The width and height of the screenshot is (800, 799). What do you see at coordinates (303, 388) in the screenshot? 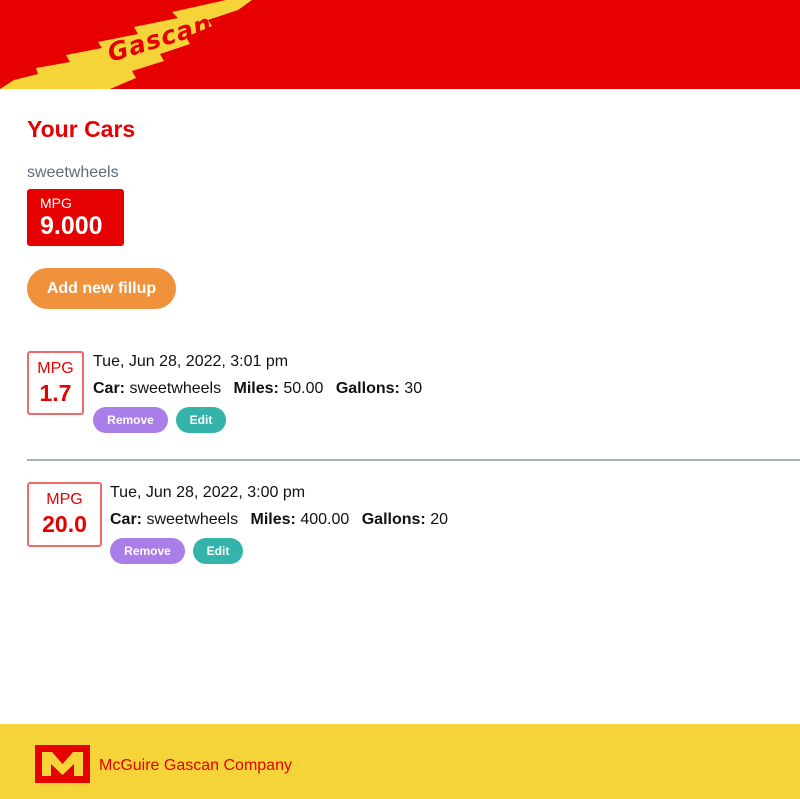
I see `fillup-miles-value: 50.00` at bounding box center [303, 388].